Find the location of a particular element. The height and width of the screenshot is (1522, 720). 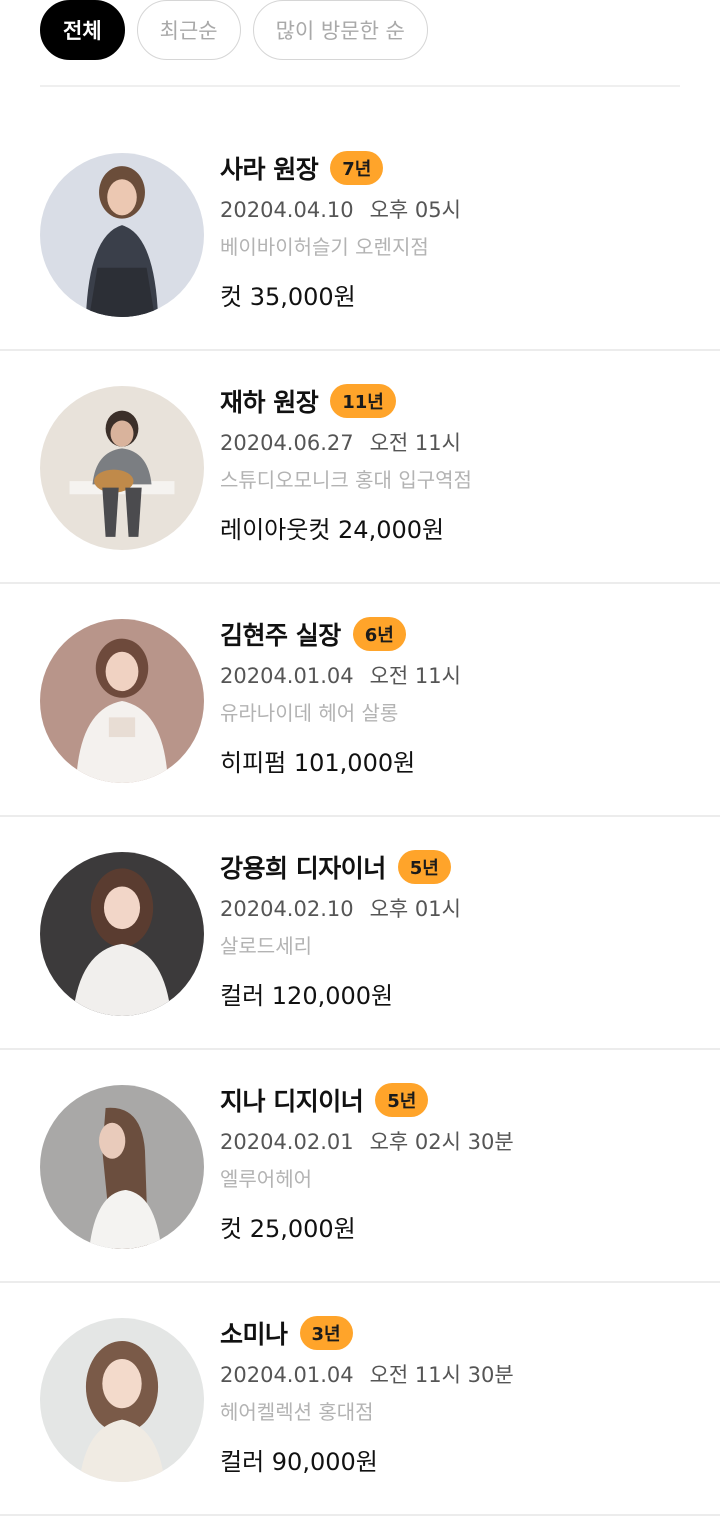

visit-datetime: 20204.01.04 오전 11시 is located at coordinates (340, 676).